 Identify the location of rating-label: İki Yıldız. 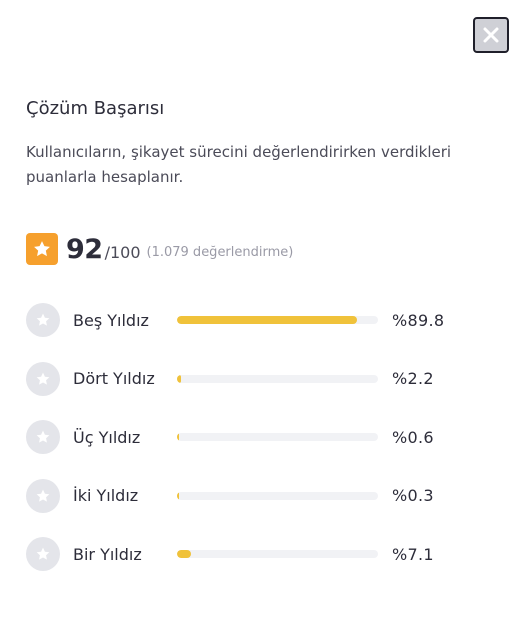
(106, 496).